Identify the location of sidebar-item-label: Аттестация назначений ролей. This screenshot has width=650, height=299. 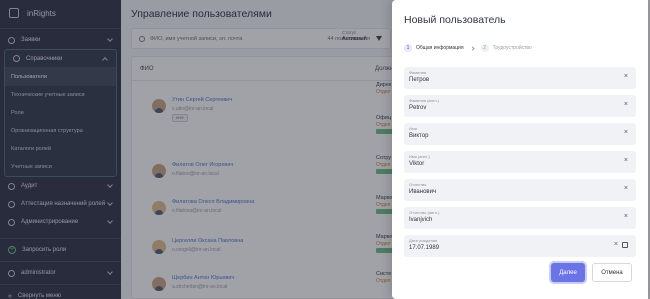
(63, 204).